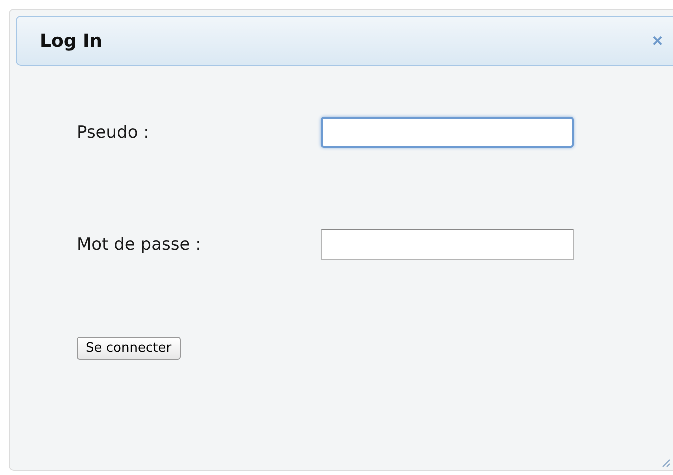 This screenshot has height=475, width=673. Describe the element at coordinates (139, 244) in the screenshot. I see `field-label: Mot de passe :` at that location.